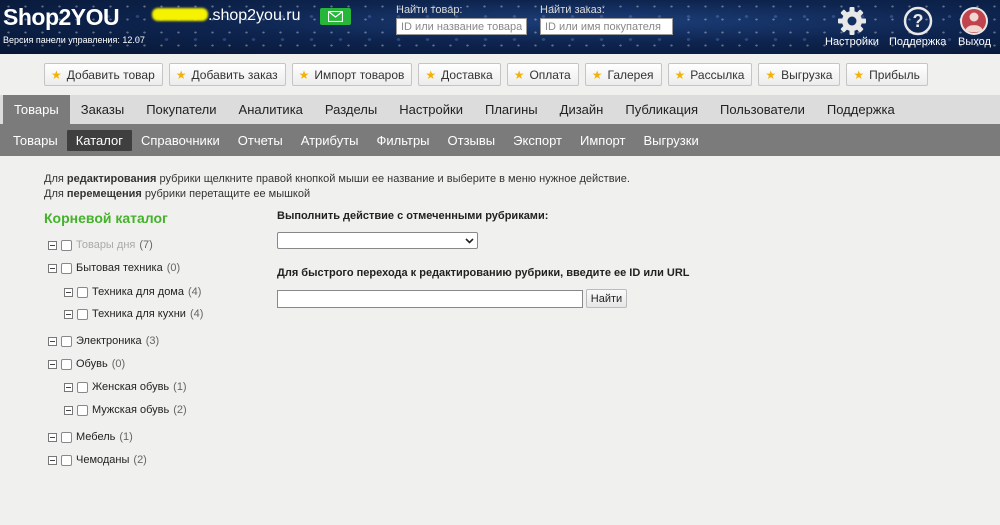  I want to click on quick-profit-button: ★ Прибыль, so click(887, 74).